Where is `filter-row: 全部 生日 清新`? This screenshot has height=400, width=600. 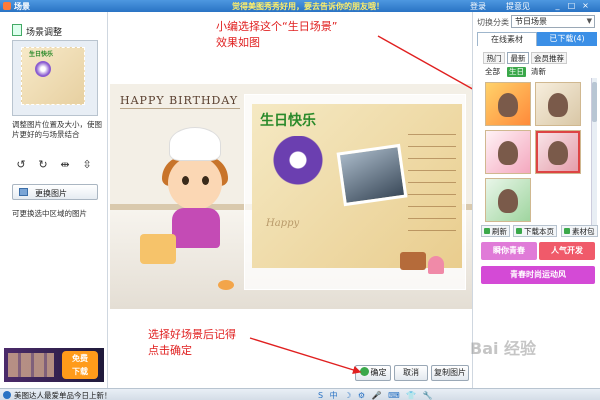 filter-row: 全部 生日 清新 is located at coordinates (535, 72).